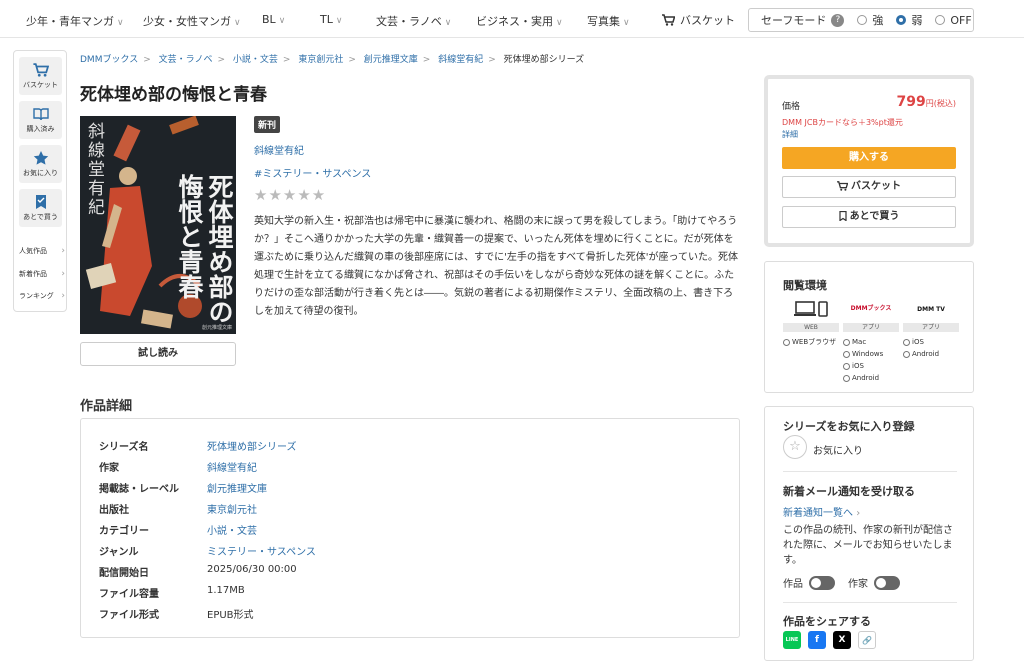 The image size is (1024, 667). What do you see at coordinates (822, 582) in the screenshot?
I see `toggle-work` at bounding box center [822, 582].